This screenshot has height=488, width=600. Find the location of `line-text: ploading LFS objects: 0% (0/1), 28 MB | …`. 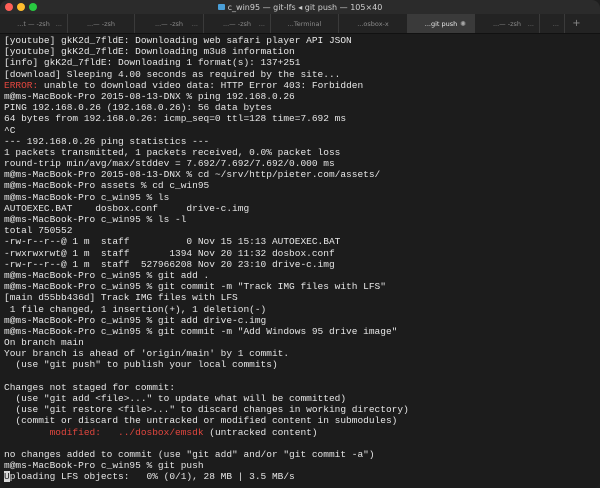

line-text: ploading LFS objects: 0% (0/1), 28 MB | … is located at coordinates (152, 477).